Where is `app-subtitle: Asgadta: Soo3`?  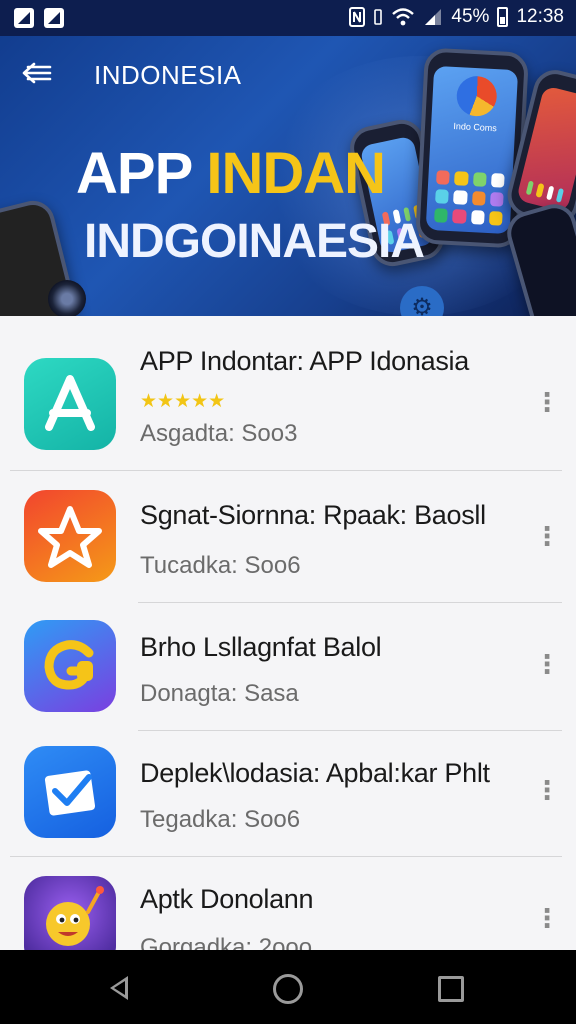 app-subtitle: Asgadta: Soo3 is located at coordinates (219, 433).